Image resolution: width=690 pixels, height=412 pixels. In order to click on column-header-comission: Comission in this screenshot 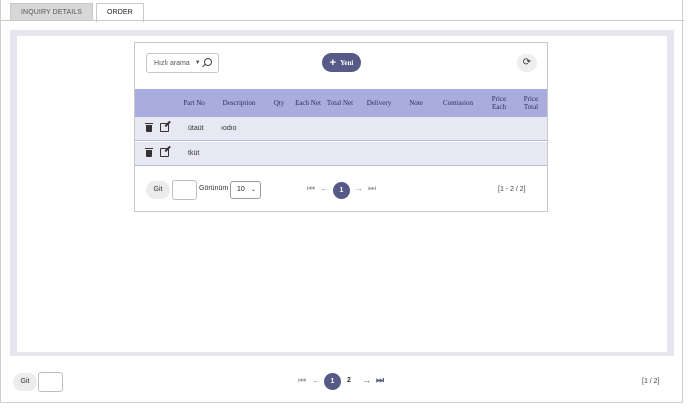, I will do `click(458, 103)`.